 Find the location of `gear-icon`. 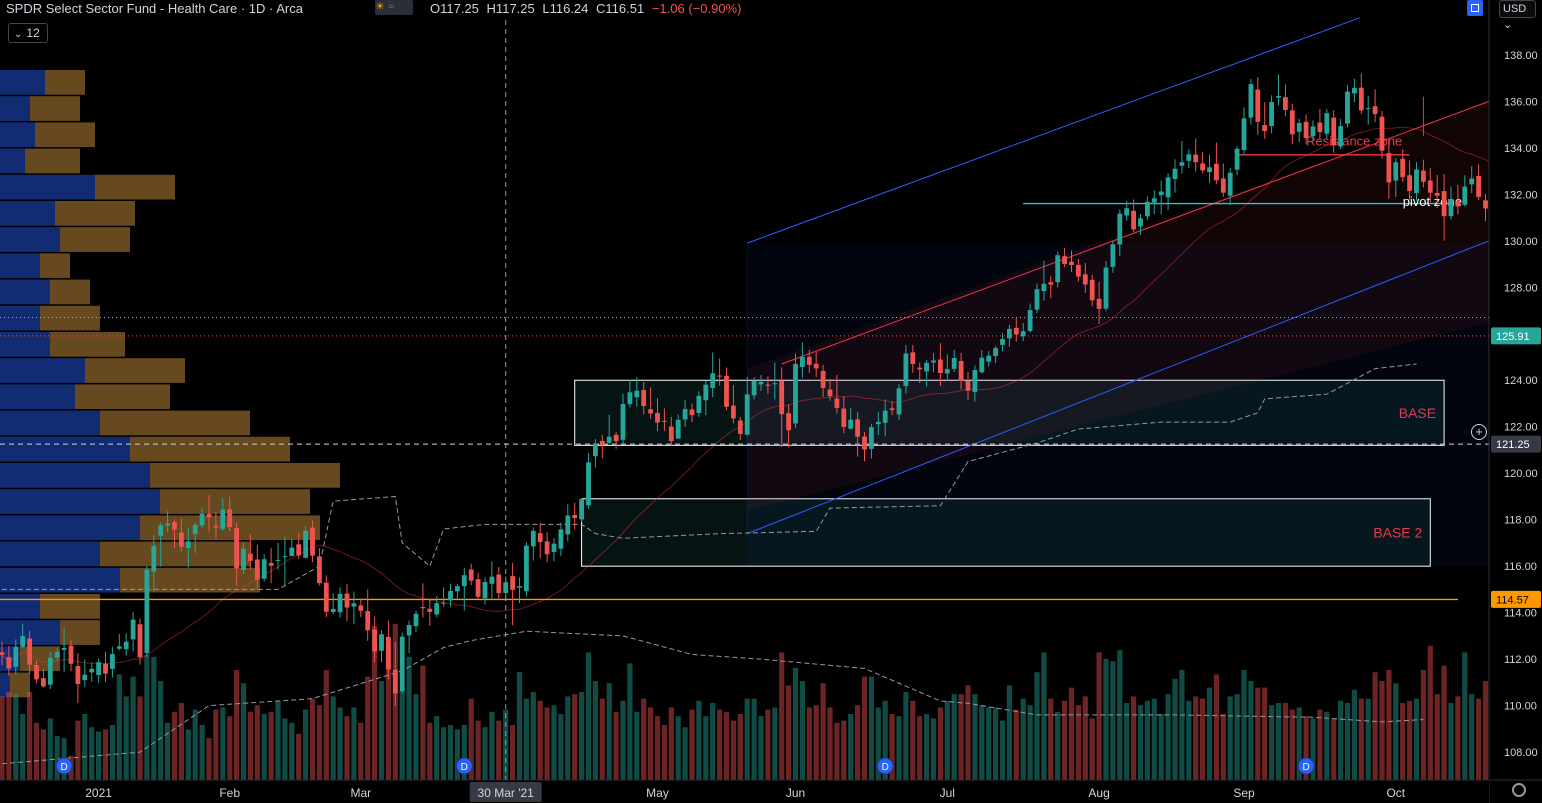

gear-icon is located at coordinates (1519, 790).